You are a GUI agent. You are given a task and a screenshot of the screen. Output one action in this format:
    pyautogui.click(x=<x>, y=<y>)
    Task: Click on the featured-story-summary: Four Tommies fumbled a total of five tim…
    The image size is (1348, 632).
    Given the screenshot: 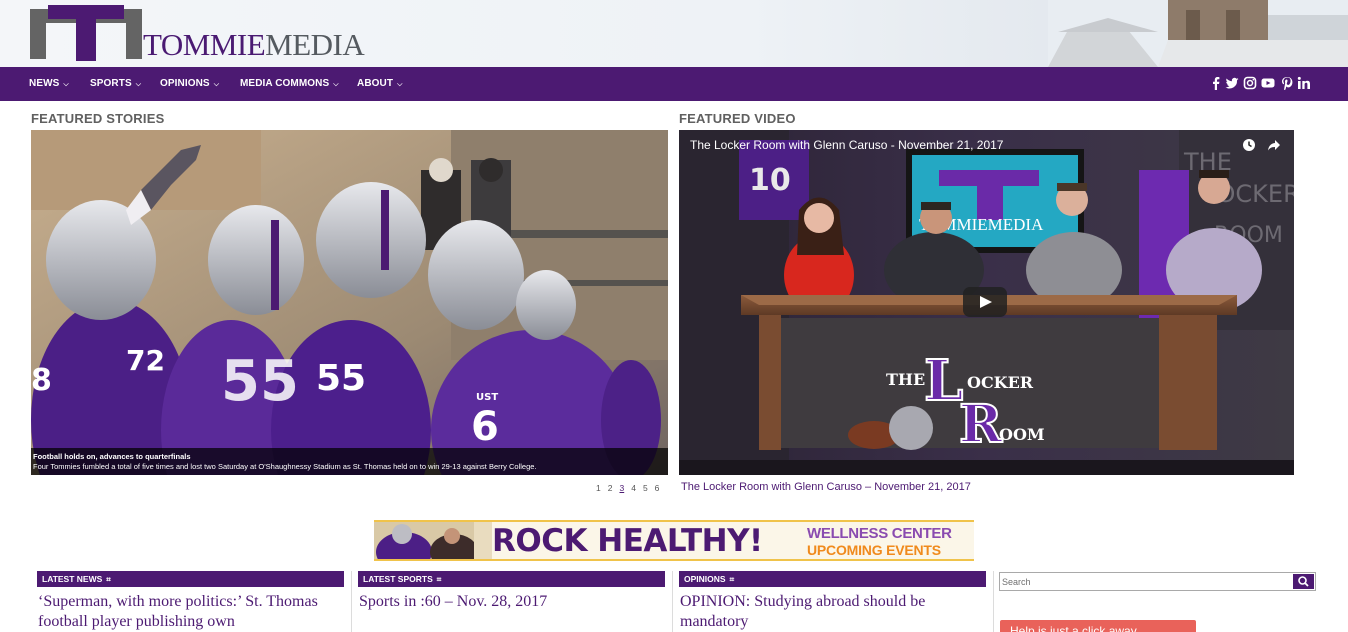 What is the action you would take?
    pyautogui.click(x=285, y=466)
    